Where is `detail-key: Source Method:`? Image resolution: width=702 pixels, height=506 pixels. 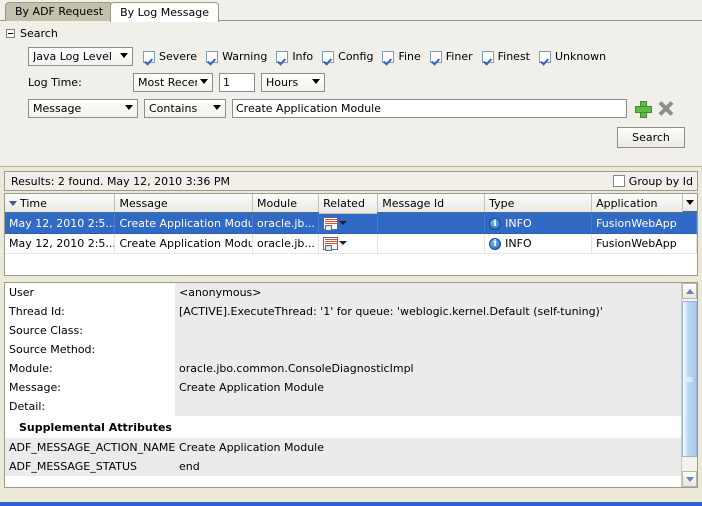
detail-key: Source Method: is located at coordinates (52, 349).